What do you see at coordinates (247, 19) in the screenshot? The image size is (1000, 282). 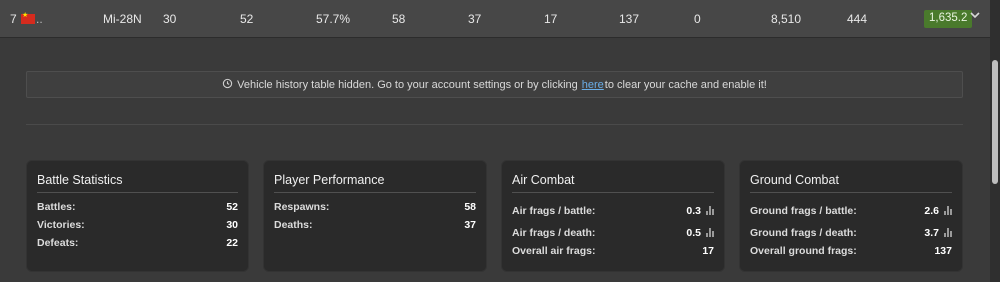 I see `row-battles: 52` at bounding box center [247, 19].